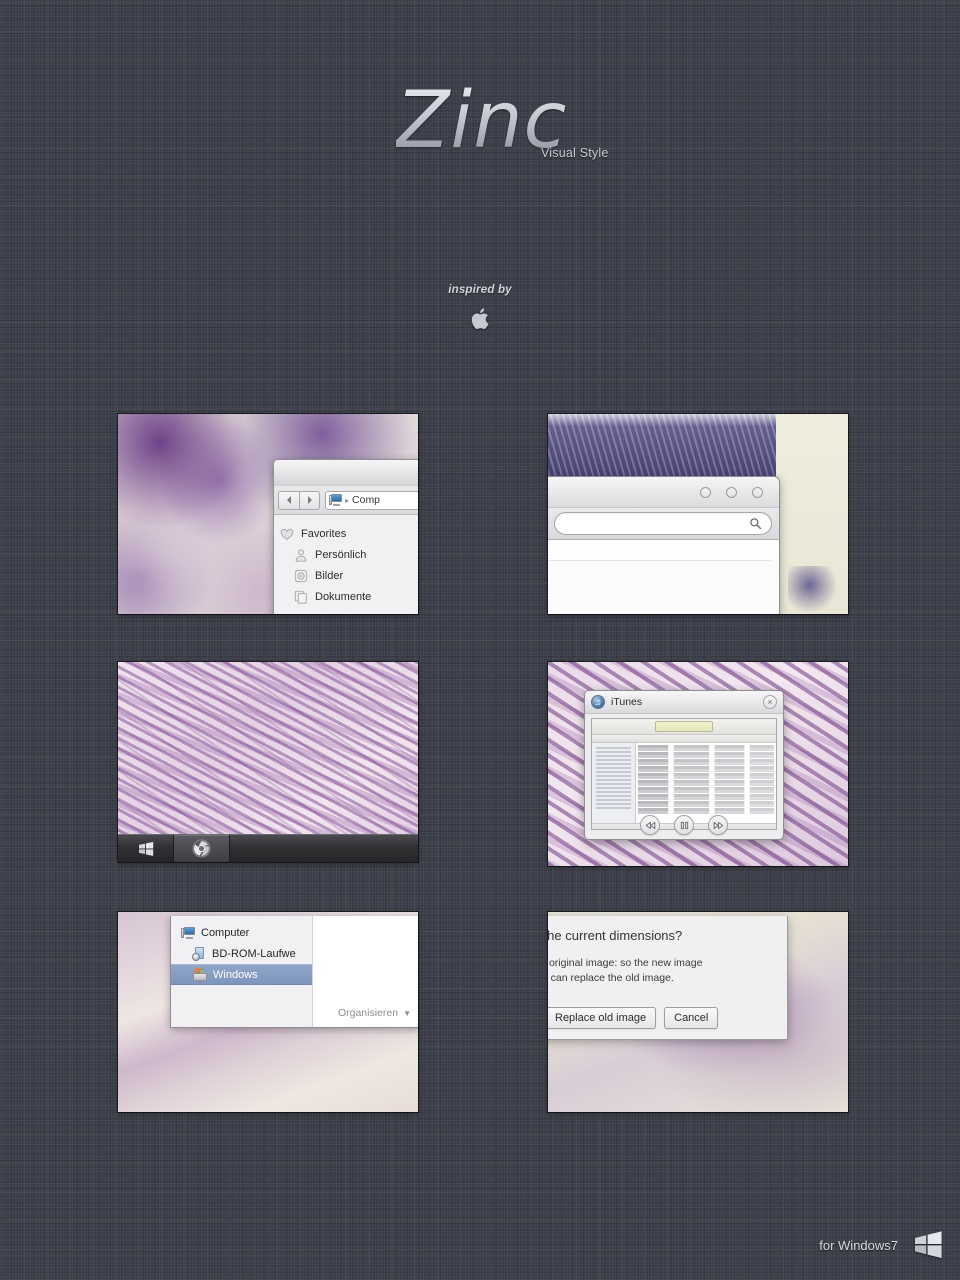  Describe the element at coordinates (756, 524) in the screenshot. I see `search-icon` at that location.